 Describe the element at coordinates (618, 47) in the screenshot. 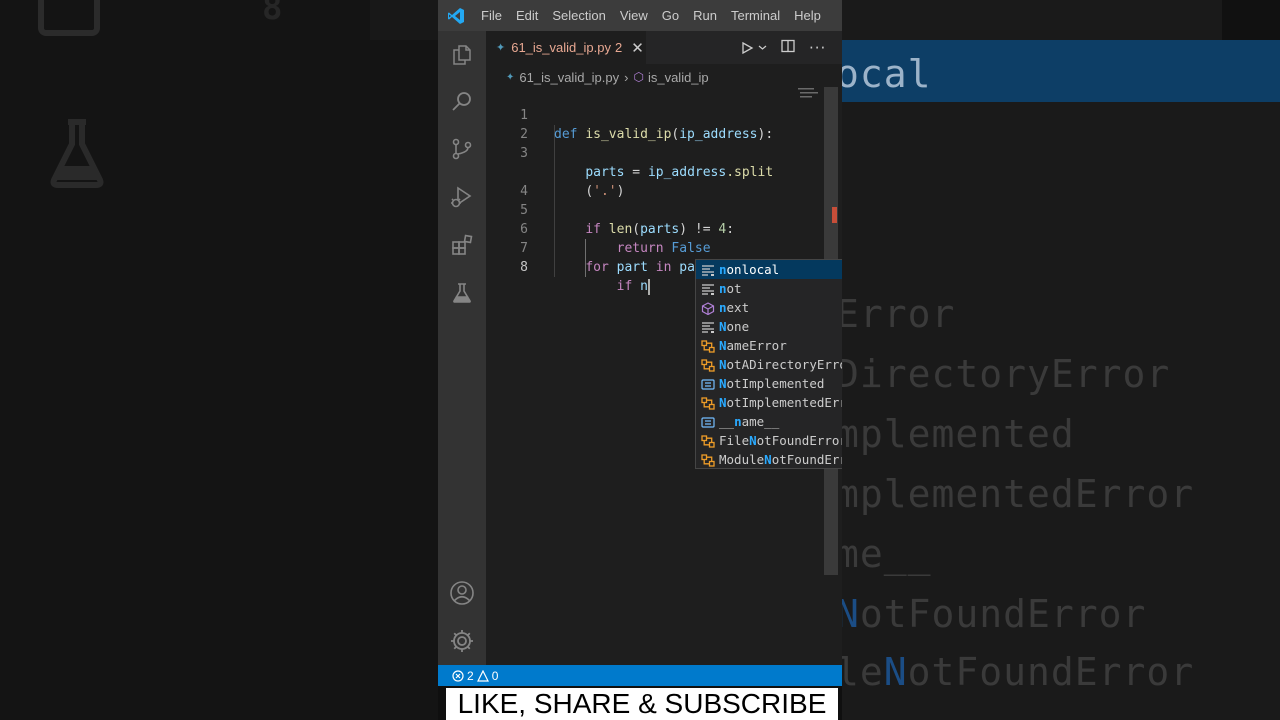

I see `tab-problems-badge: 2` at that location.